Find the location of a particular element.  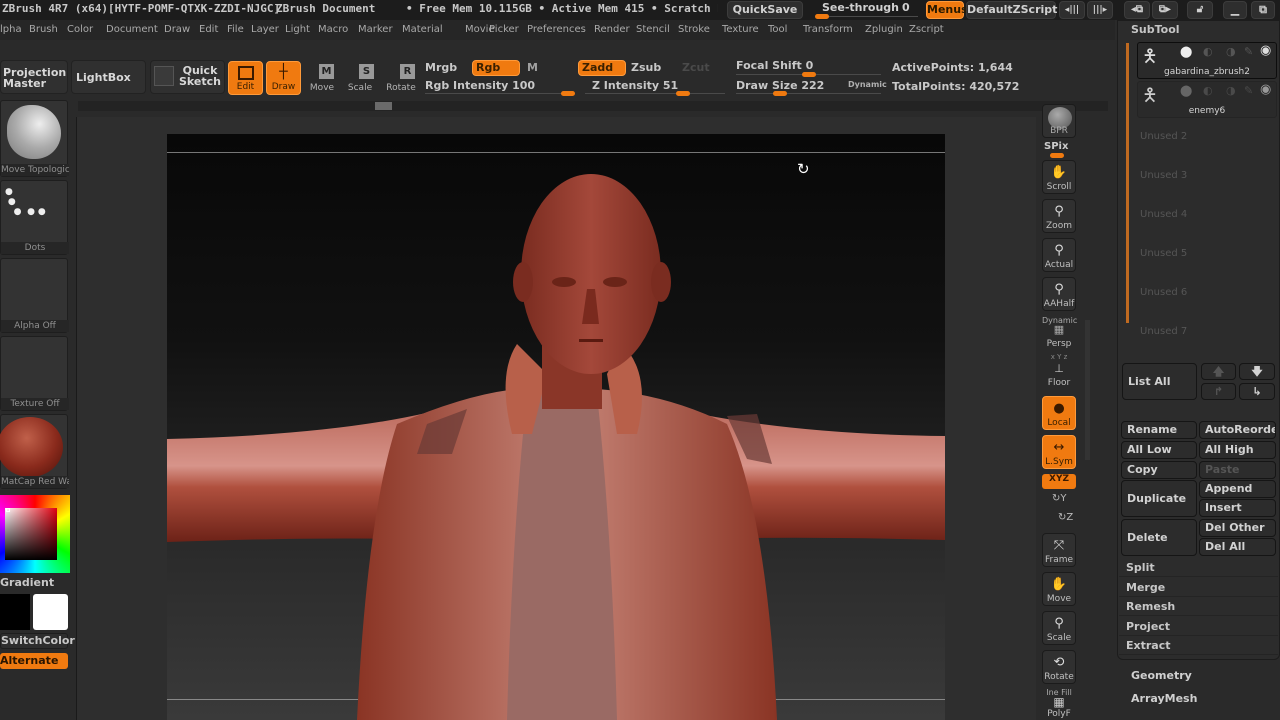

mrgb-button: Mrgb is located at coordinates (441, 67).